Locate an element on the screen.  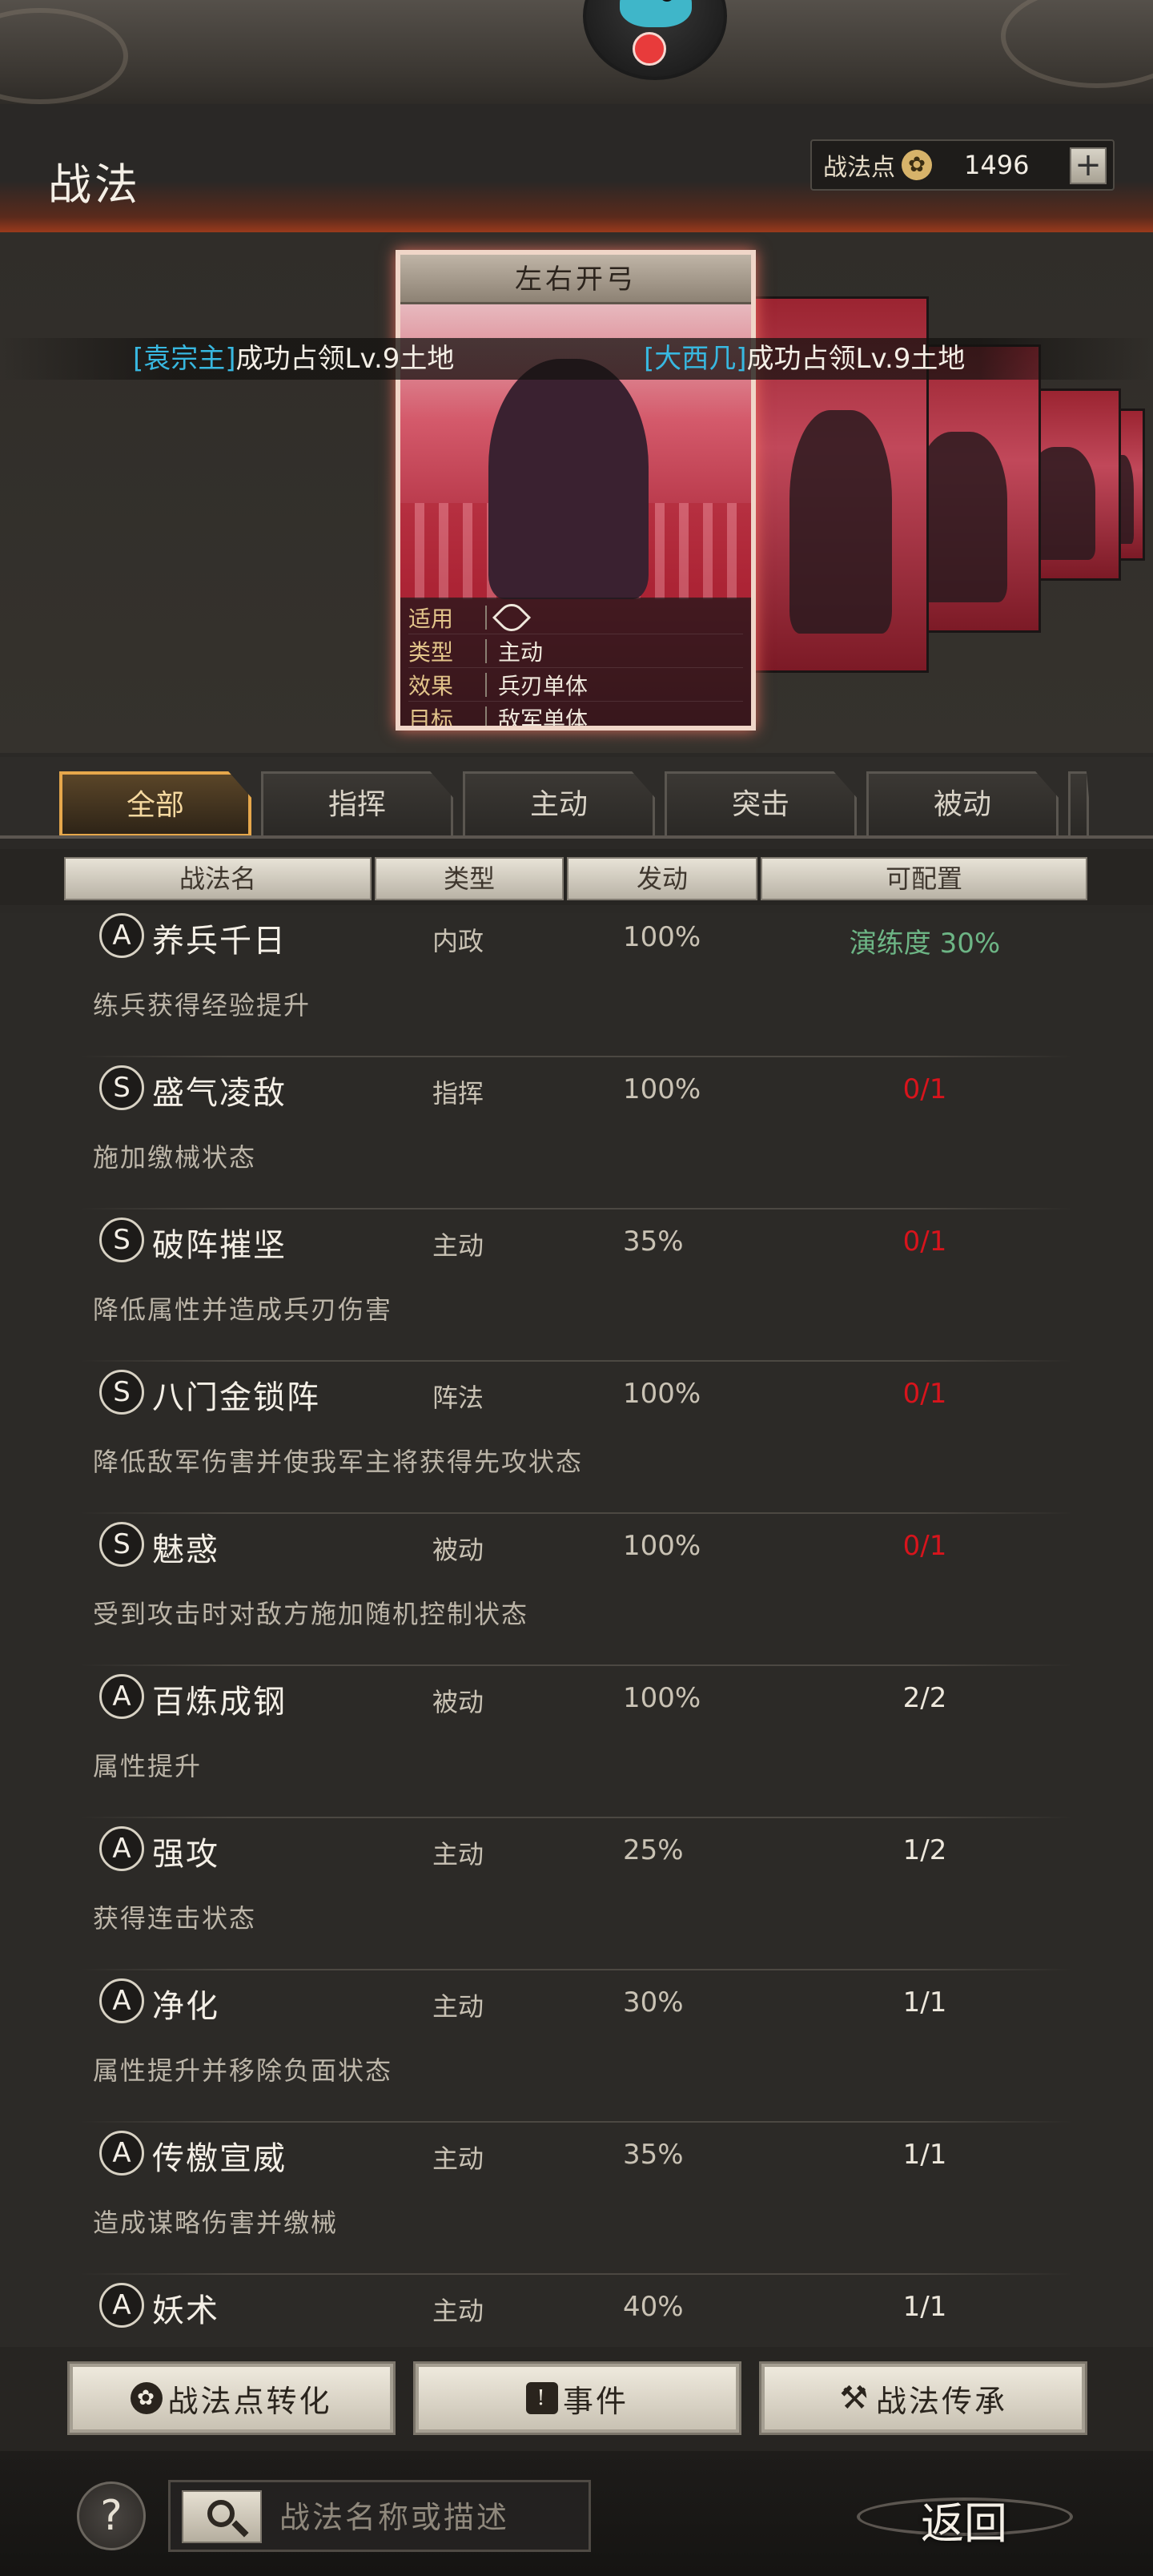
skill-name: 传檄宣威 is located at coordinates (219, 2158).